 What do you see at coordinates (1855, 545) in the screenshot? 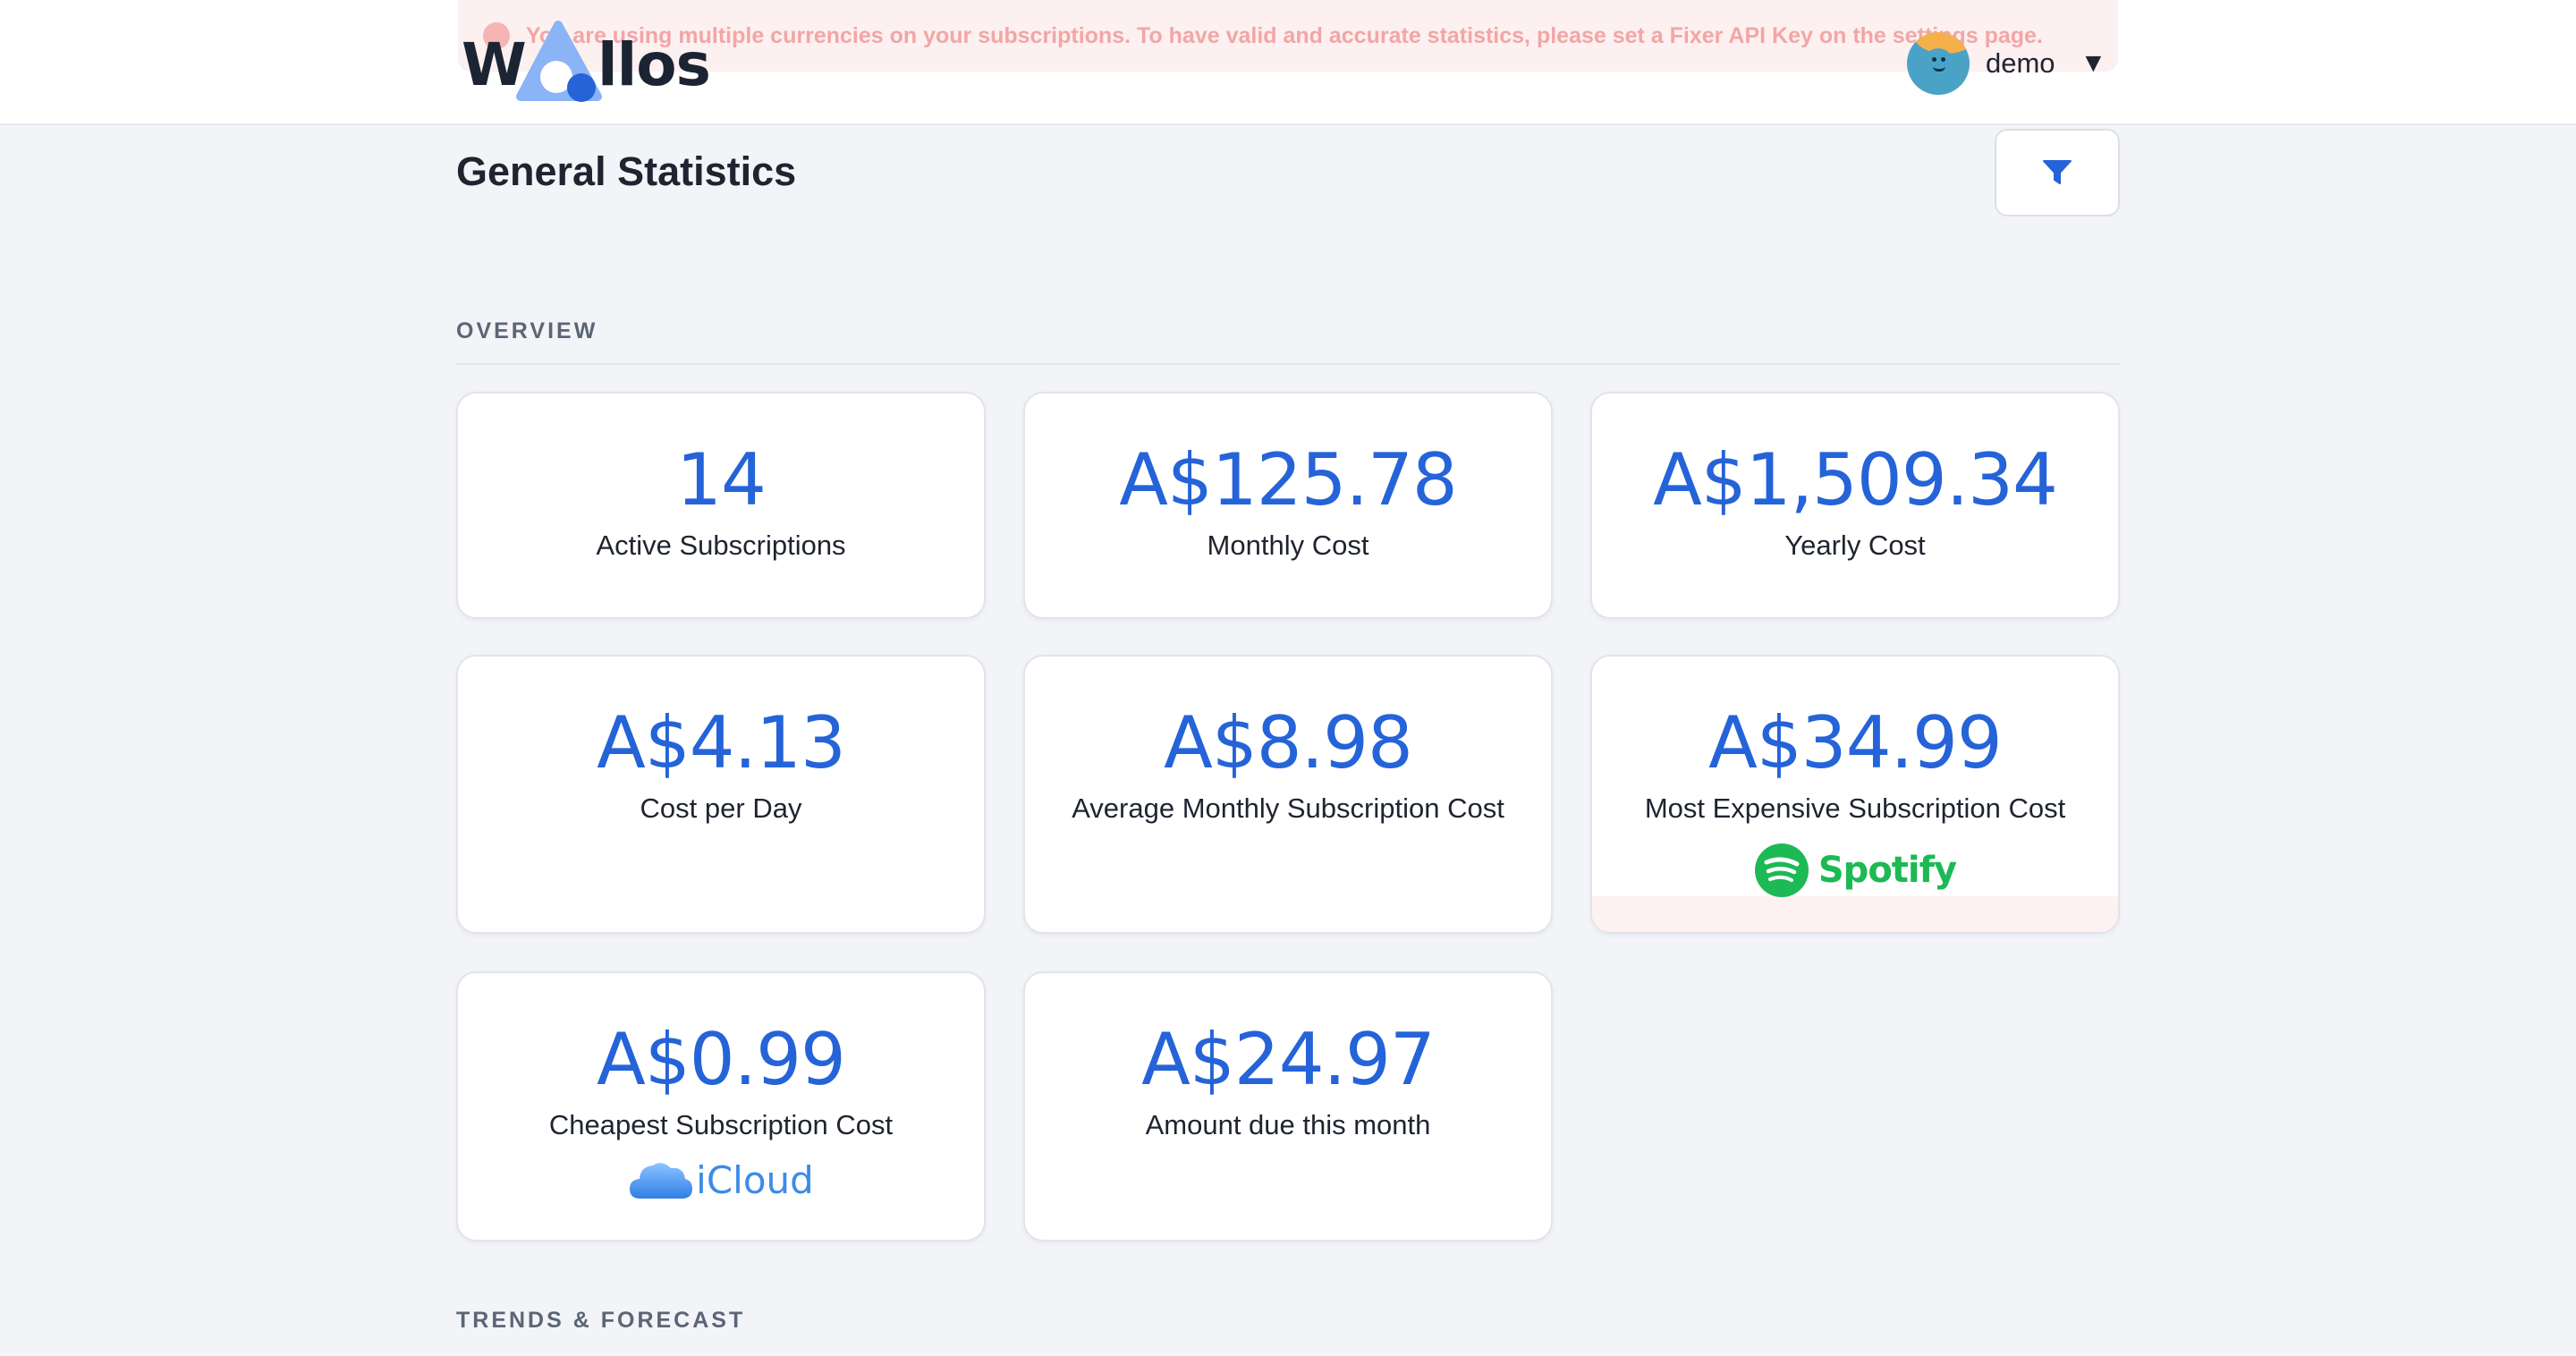
I see `card-label: Yearly Cost` at bounding box center [1855, 545].